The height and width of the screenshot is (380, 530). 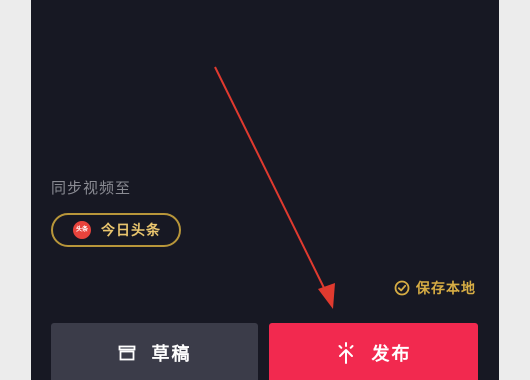 What do you see at coordinates (171, 354) in the screenshot?
I see `draft-label: 草稿` at bounding box center [171, 354].